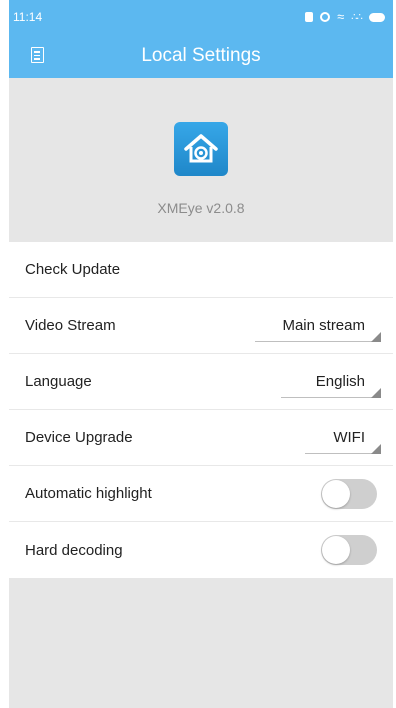  What do you see at coordinates (201, 382) in the screenshot?
I see `language-row: Language English` at bounding box center [201, 382].